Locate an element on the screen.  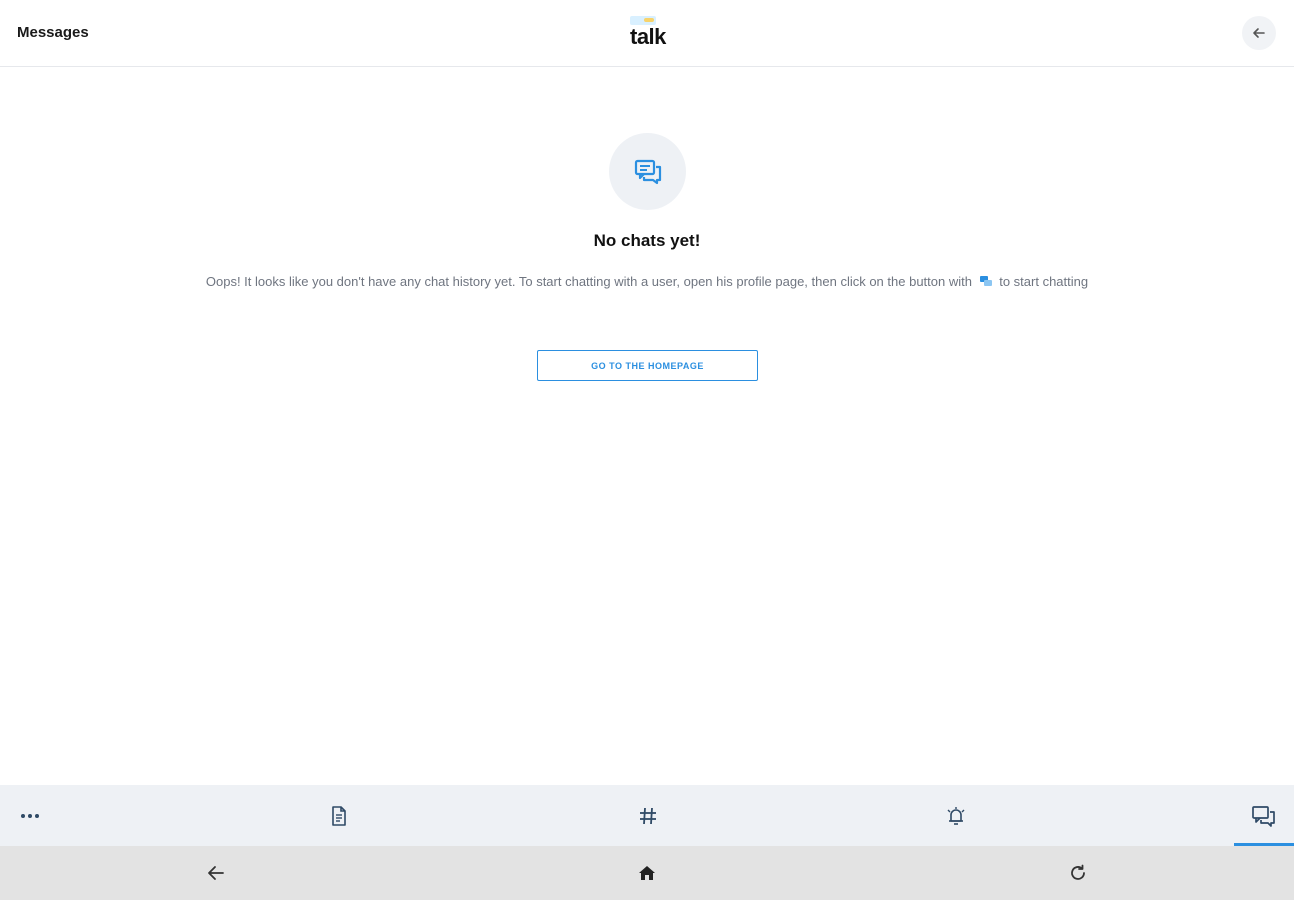
system-reload-button is located at coordinates (1078, 873).